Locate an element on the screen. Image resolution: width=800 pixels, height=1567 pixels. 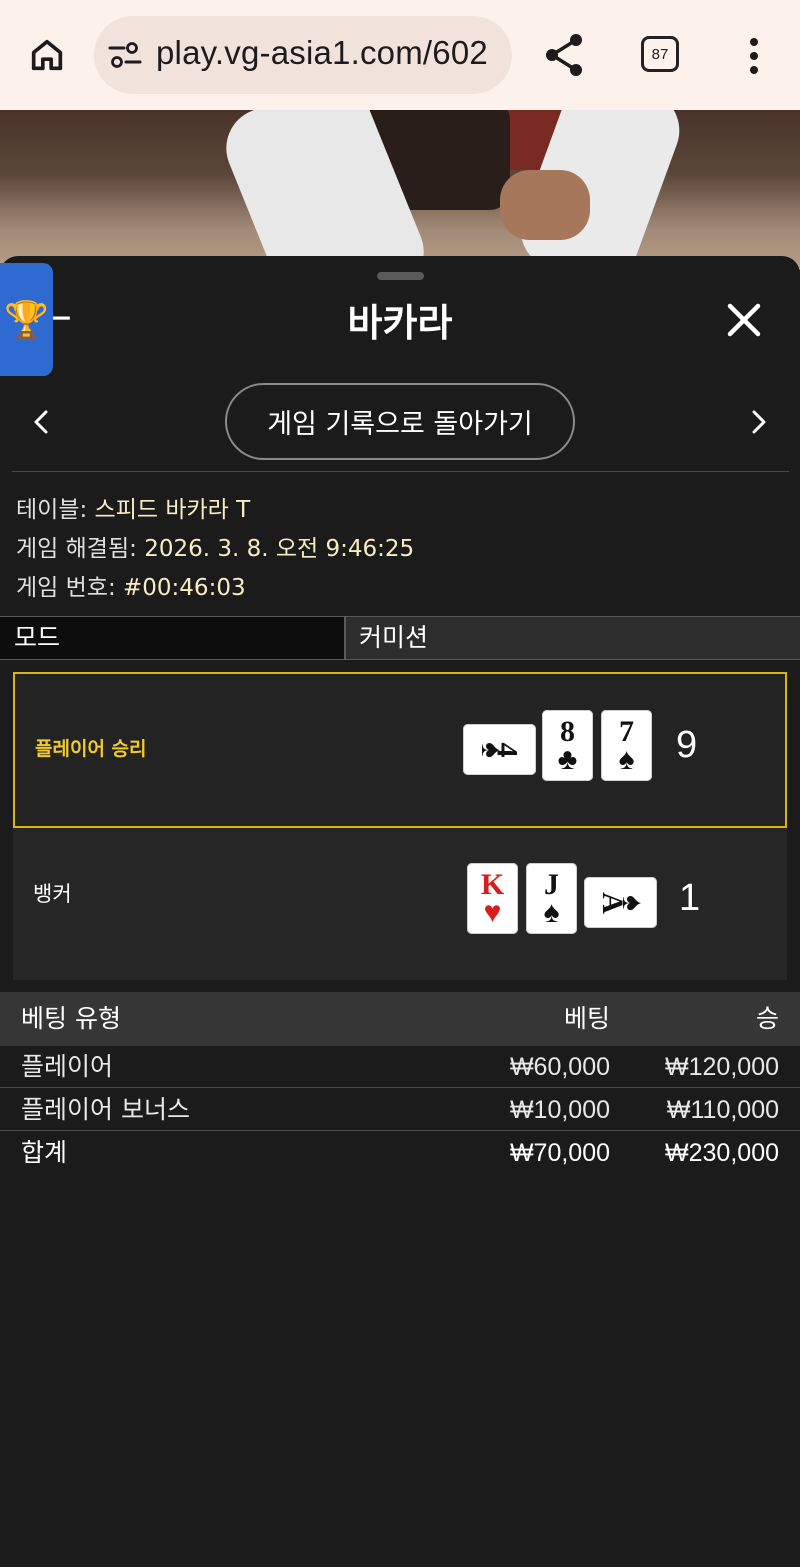
mode-row: 모드 커미션 is located at coordinates (400, 638).